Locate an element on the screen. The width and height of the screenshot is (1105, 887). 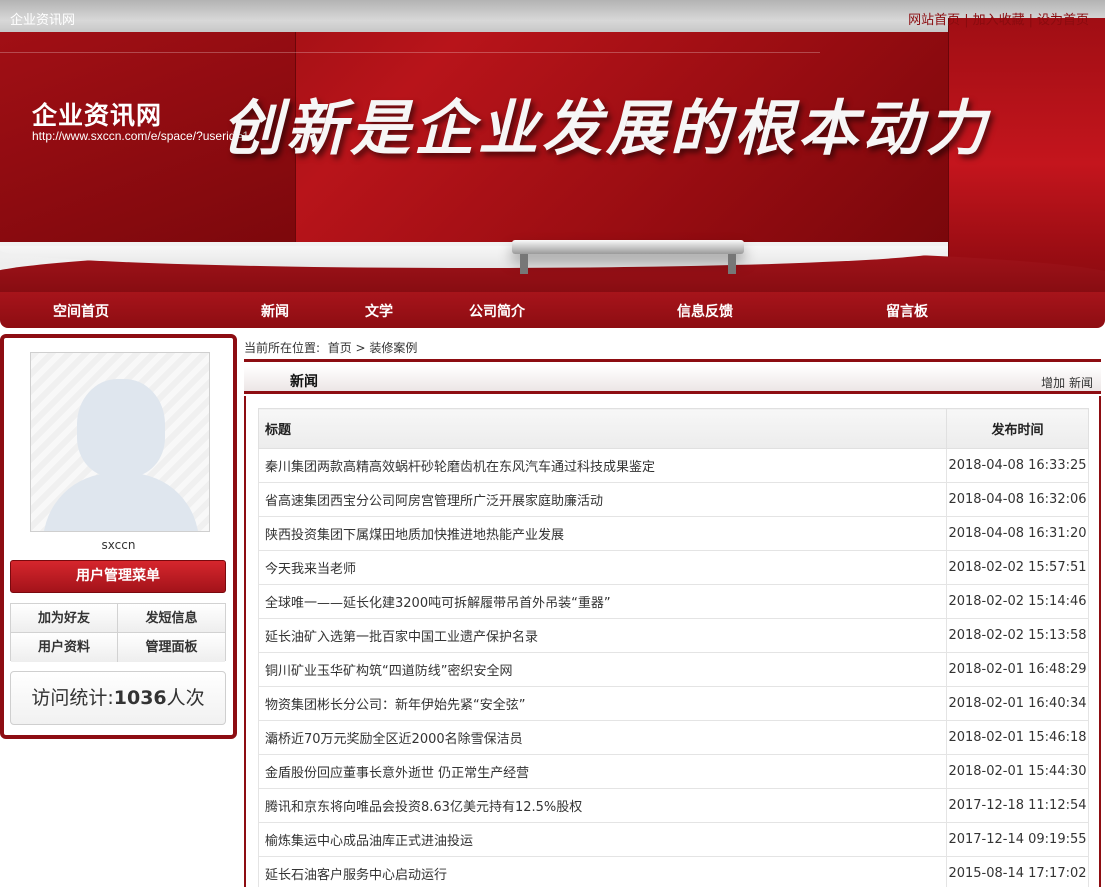
news-time: 2017-12-14 09:19:55 is located at coordinates (1017, 839).